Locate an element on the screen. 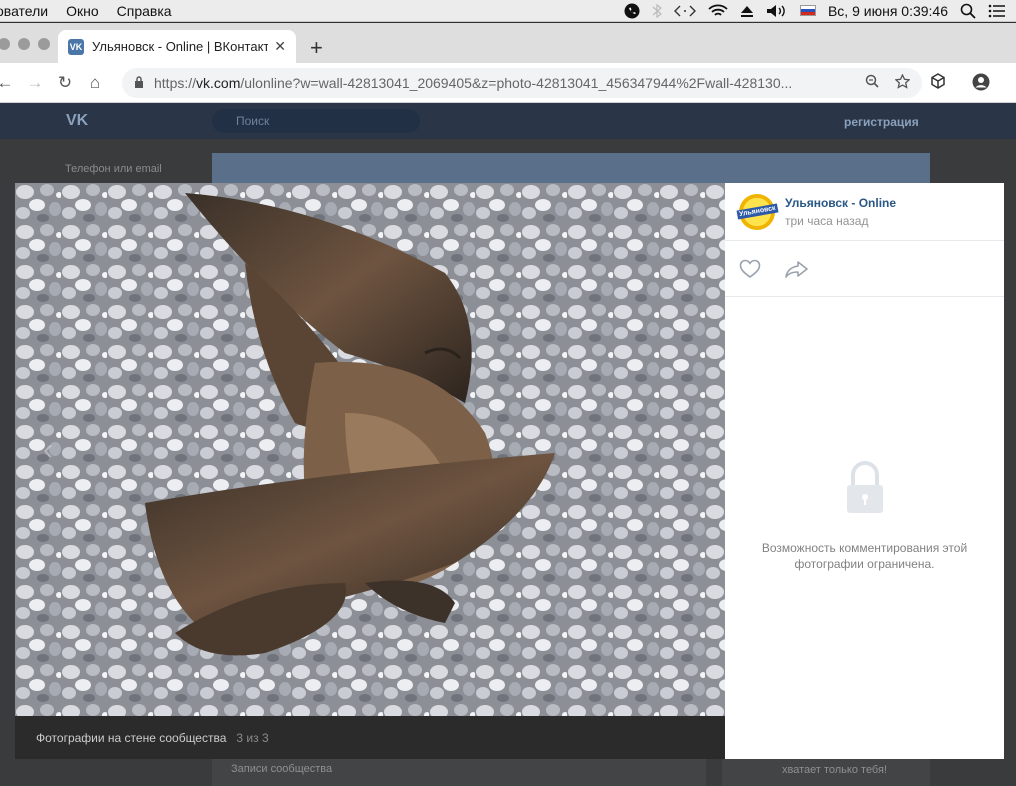 The width and height of the screenshot is (1016, 786). volume-icon is located at coordinates (777, 11).